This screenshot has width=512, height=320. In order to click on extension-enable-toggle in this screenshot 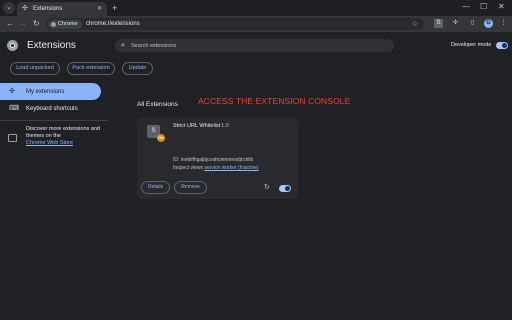, I will do `click(285, 188)`.